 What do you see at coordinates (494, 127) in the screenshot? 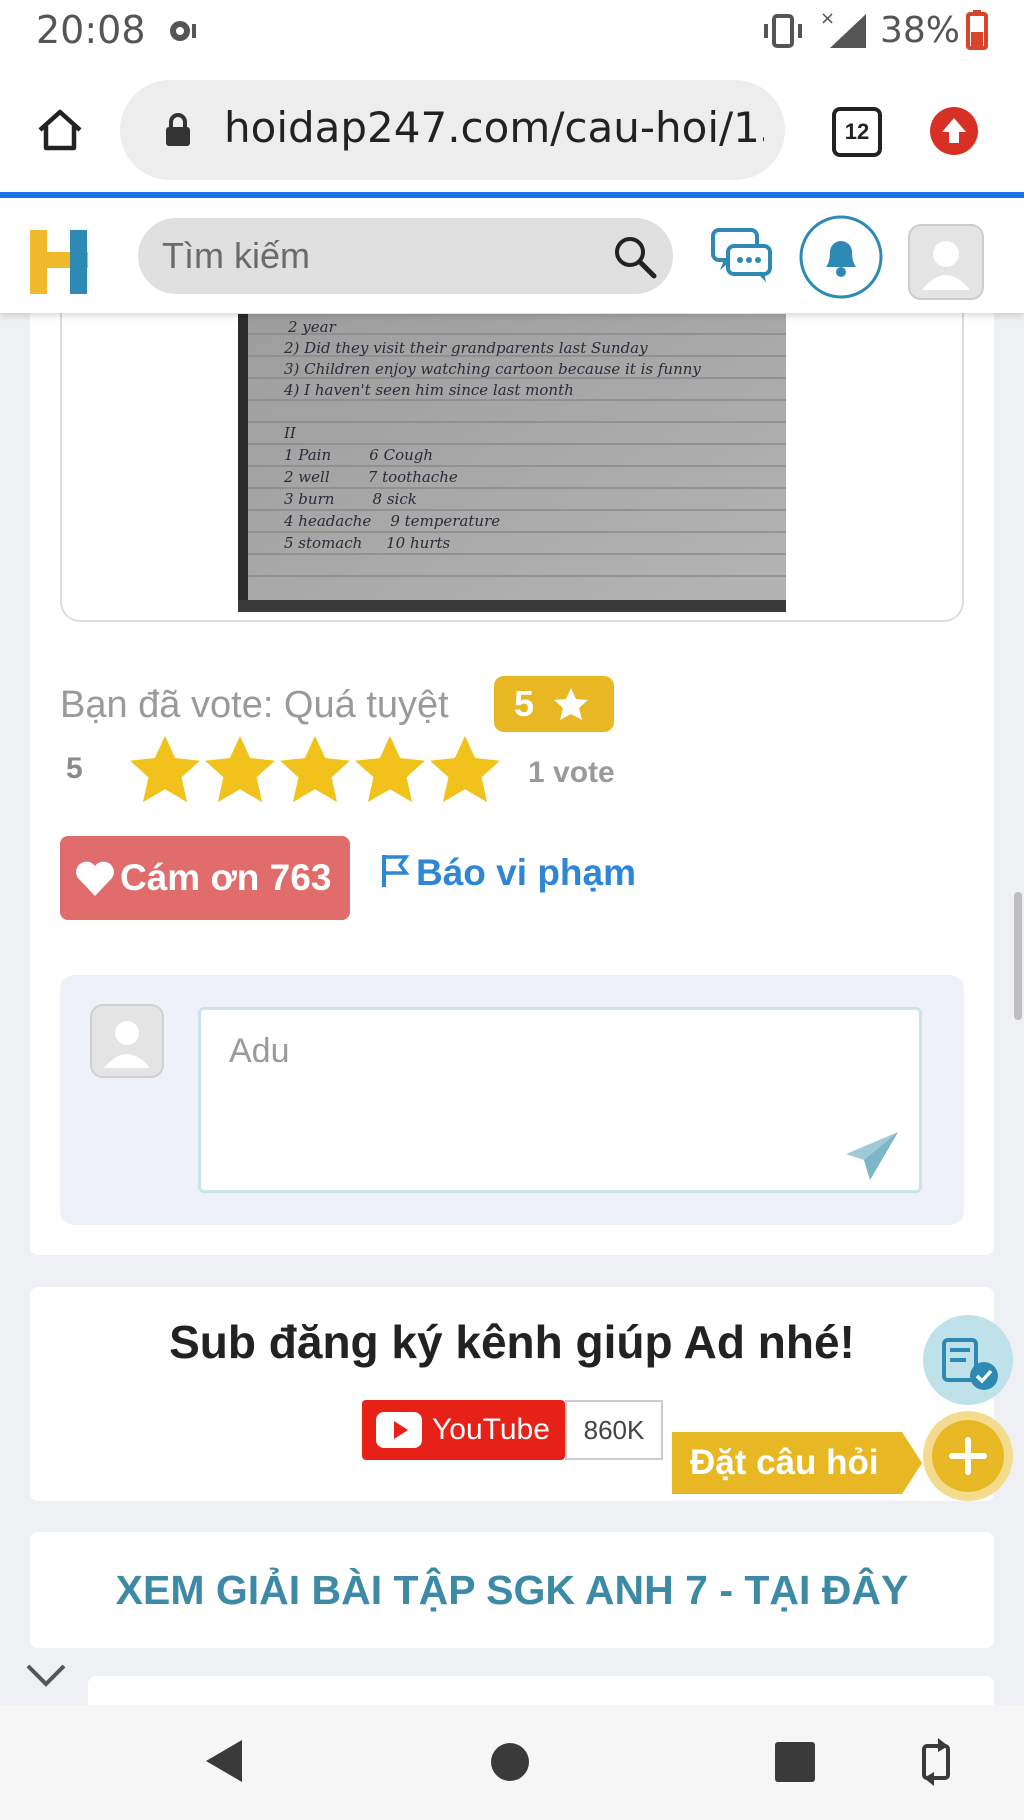
I see `url-text: hoidap247.com/cau-hoi/13` at bounding box center [494, 127].